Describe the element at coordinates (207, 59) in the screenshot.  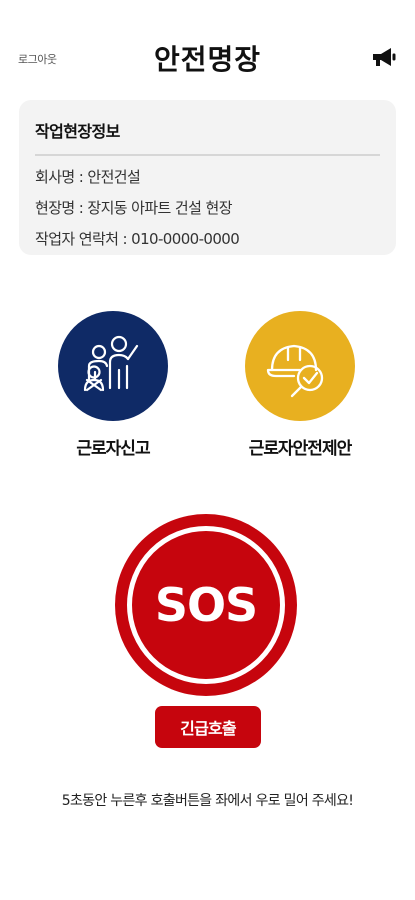
I see `app-title: 안전명장` at that location.